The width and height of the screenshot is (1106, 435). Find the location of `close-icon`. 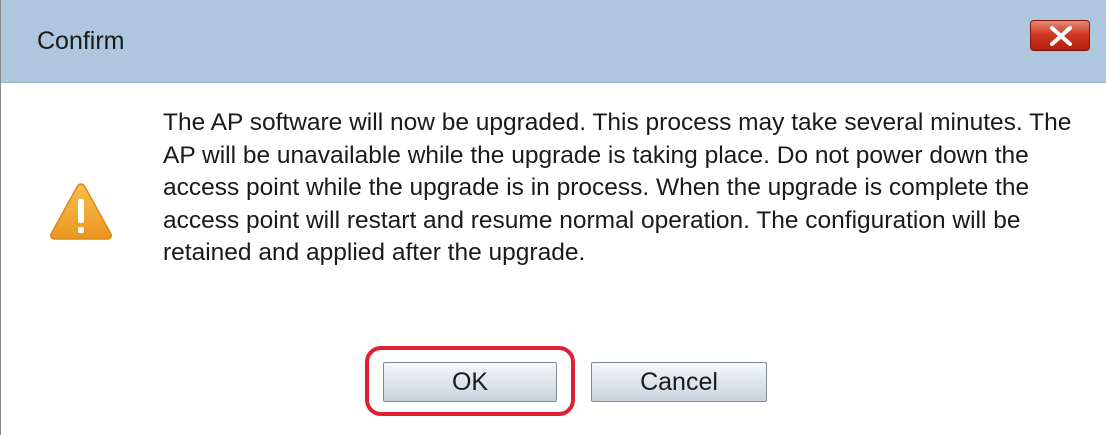

close-icon is located at coordinates (1061, 36).